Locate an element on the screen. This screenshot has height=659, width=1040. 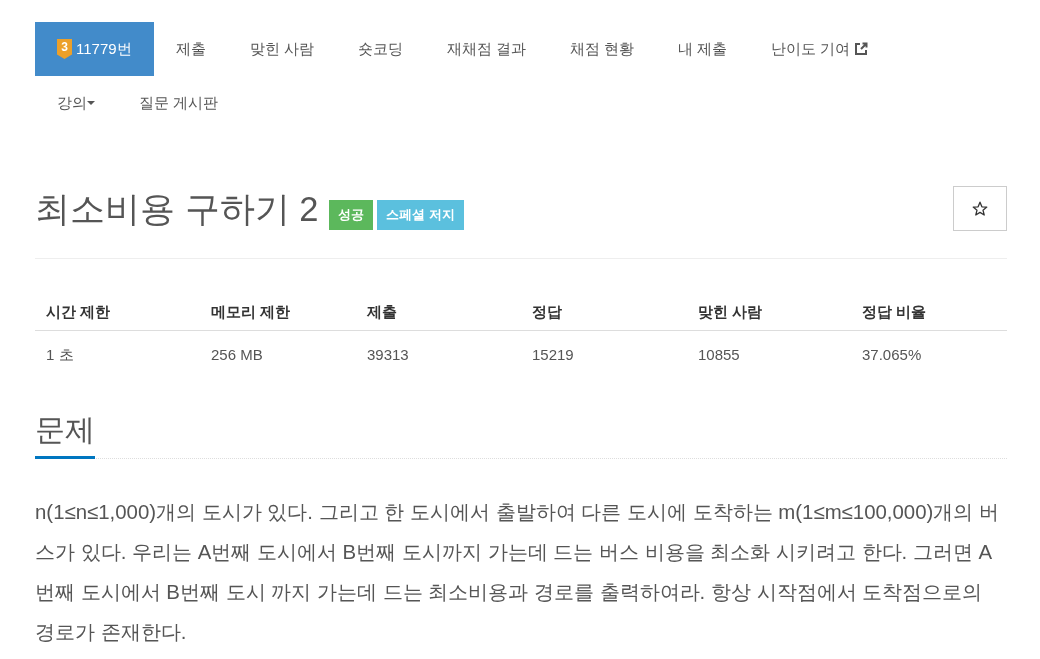
table-cell: 37.065% is located at coordinates (929, 354).